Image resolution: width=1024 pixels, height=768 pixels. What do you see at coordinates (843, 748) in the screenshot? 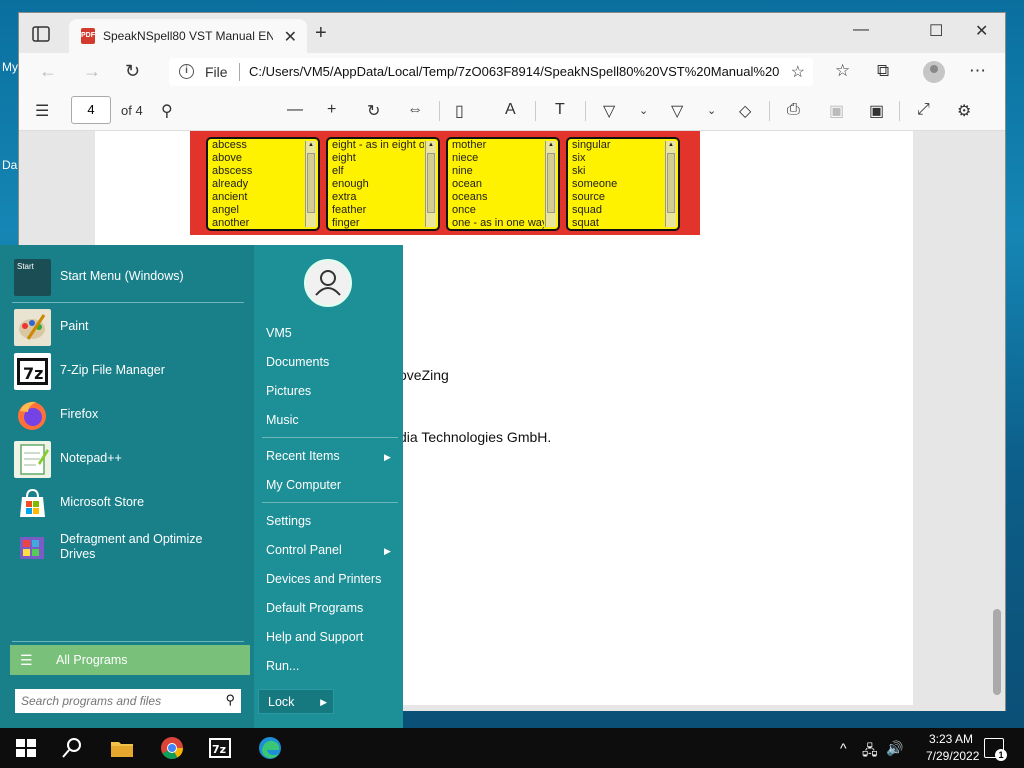
I see `chevron-up-icon: ^` at bounding box center [843, 748].